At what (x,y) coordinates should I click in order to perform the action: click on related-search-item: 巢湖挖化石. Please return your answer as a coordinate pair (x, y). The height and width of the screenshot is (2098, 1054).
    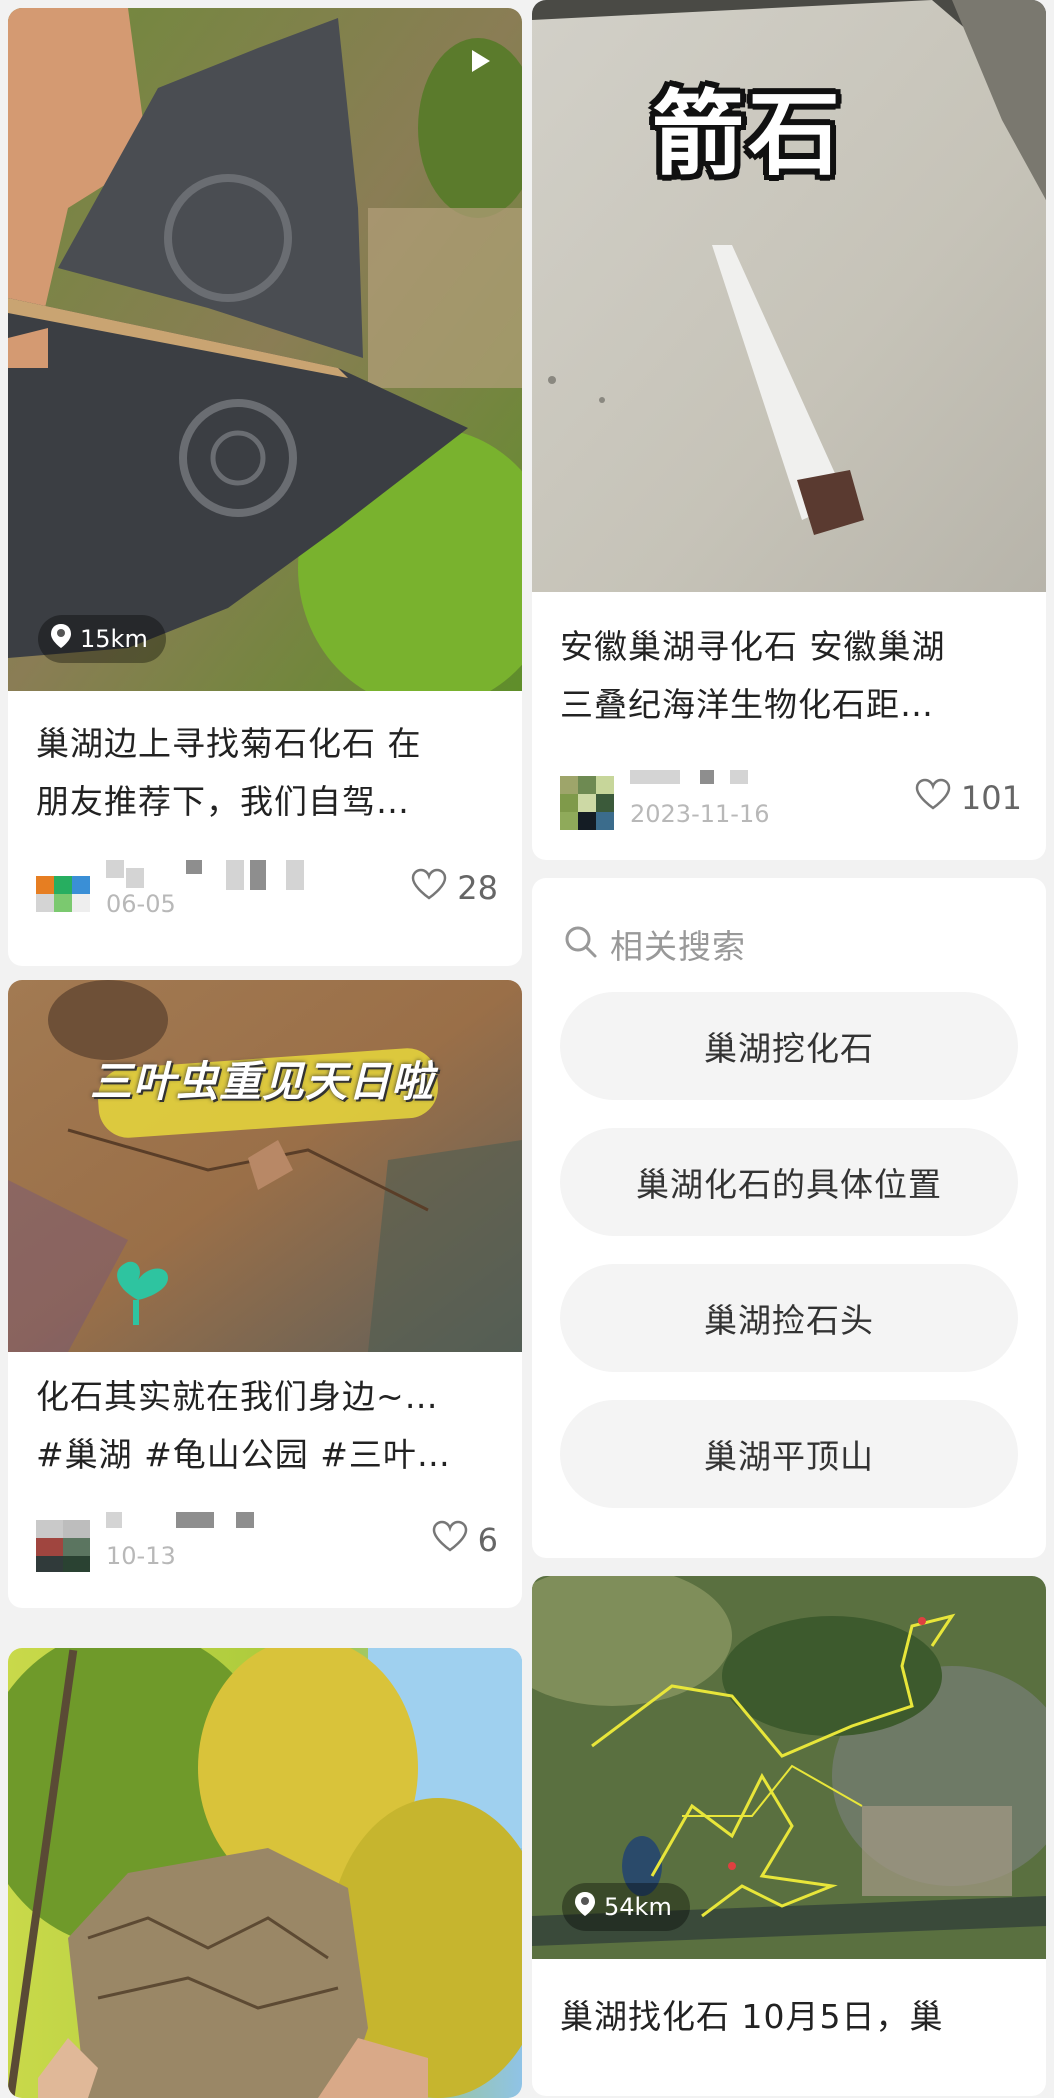
    Looking at the image, I should click on (789, 1046).